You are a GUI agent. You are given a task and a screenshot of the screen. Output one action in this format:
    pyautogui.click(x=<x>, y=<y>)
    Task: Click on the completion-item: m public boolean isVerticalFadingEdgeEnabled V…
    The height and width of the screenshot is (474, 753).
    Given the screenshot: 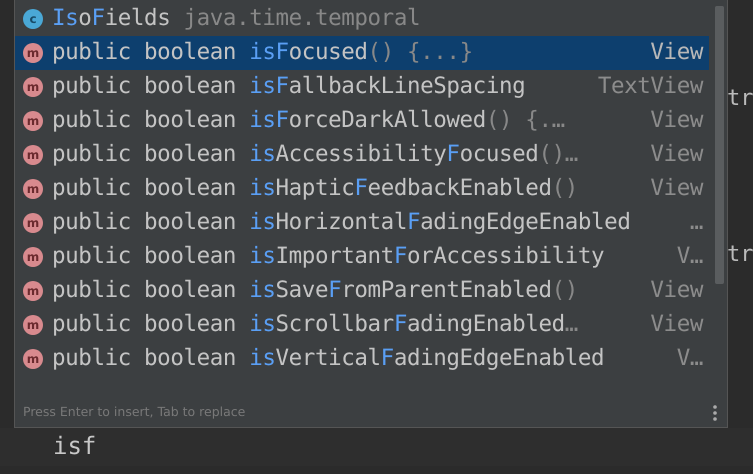 What is the action you would take?
    pyautogui.click(x=362, y=359)
    